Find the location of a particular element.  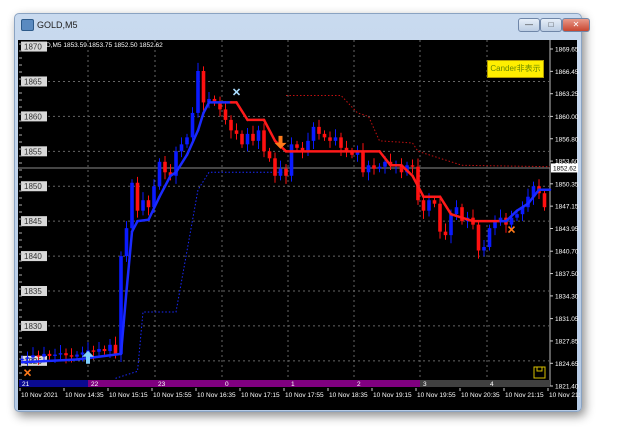

left-axis-label: 1855 is located at coordinates (33, 151).